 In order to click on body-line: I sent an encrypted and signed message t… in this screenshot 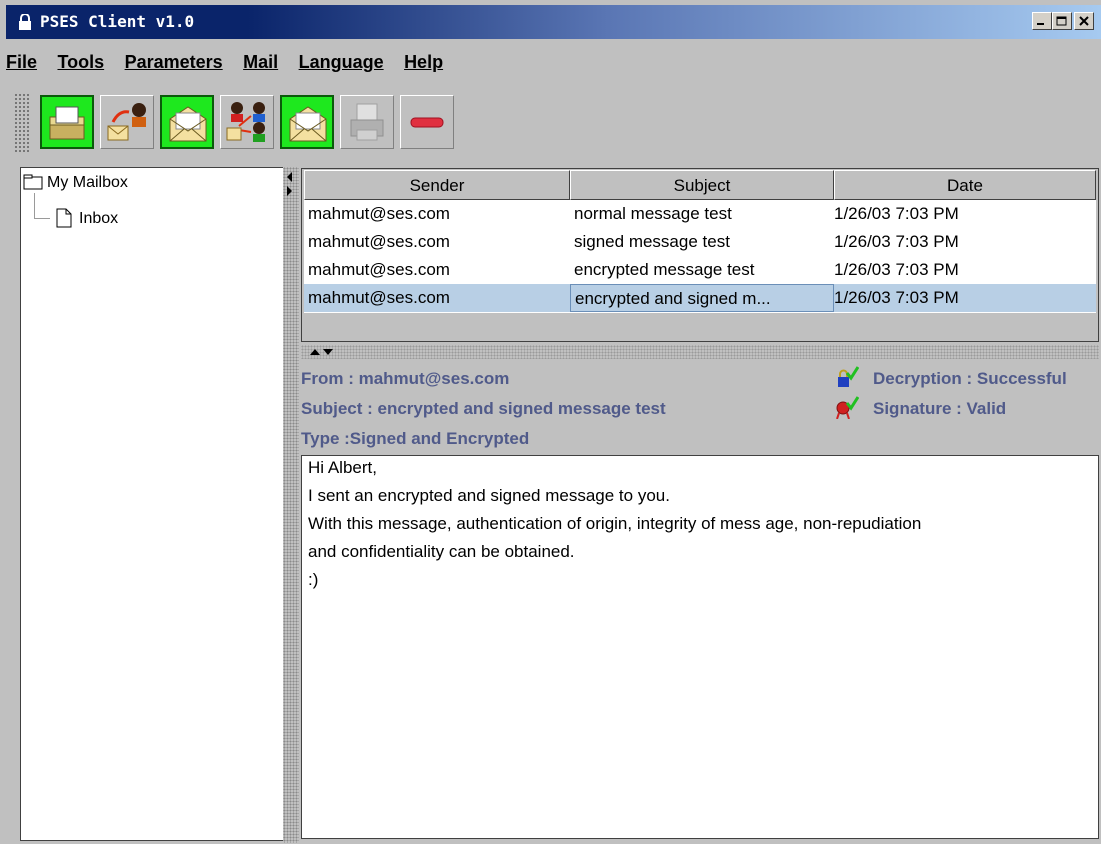, I will do `click(489, 495)`.